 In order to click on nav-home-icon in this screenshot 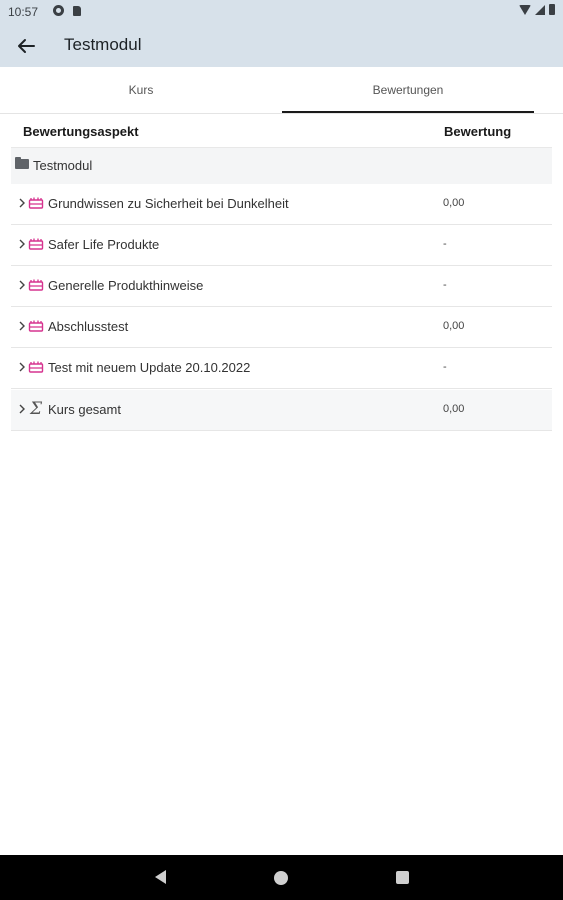, I will do `click(281, 878)`.